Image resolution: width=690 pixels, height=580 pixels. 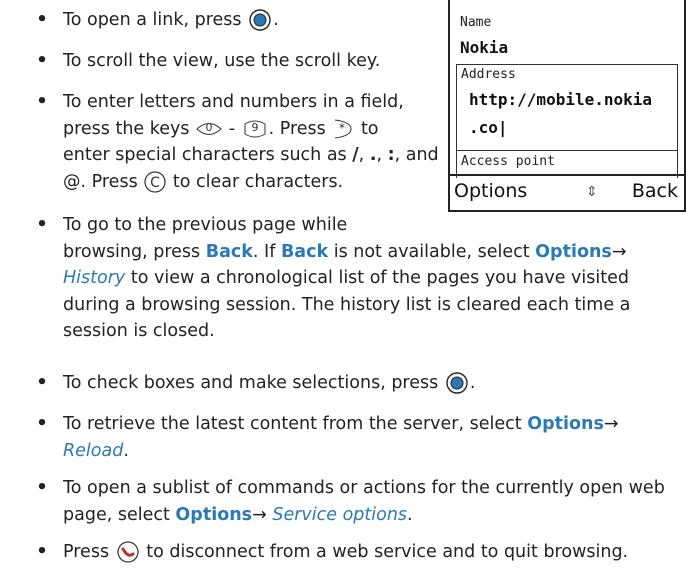 What do you see at coordinates (171, 20) in the screenshot?
I see `list-item-open-link: To open a link, press .` at bounding box center [171, 20].